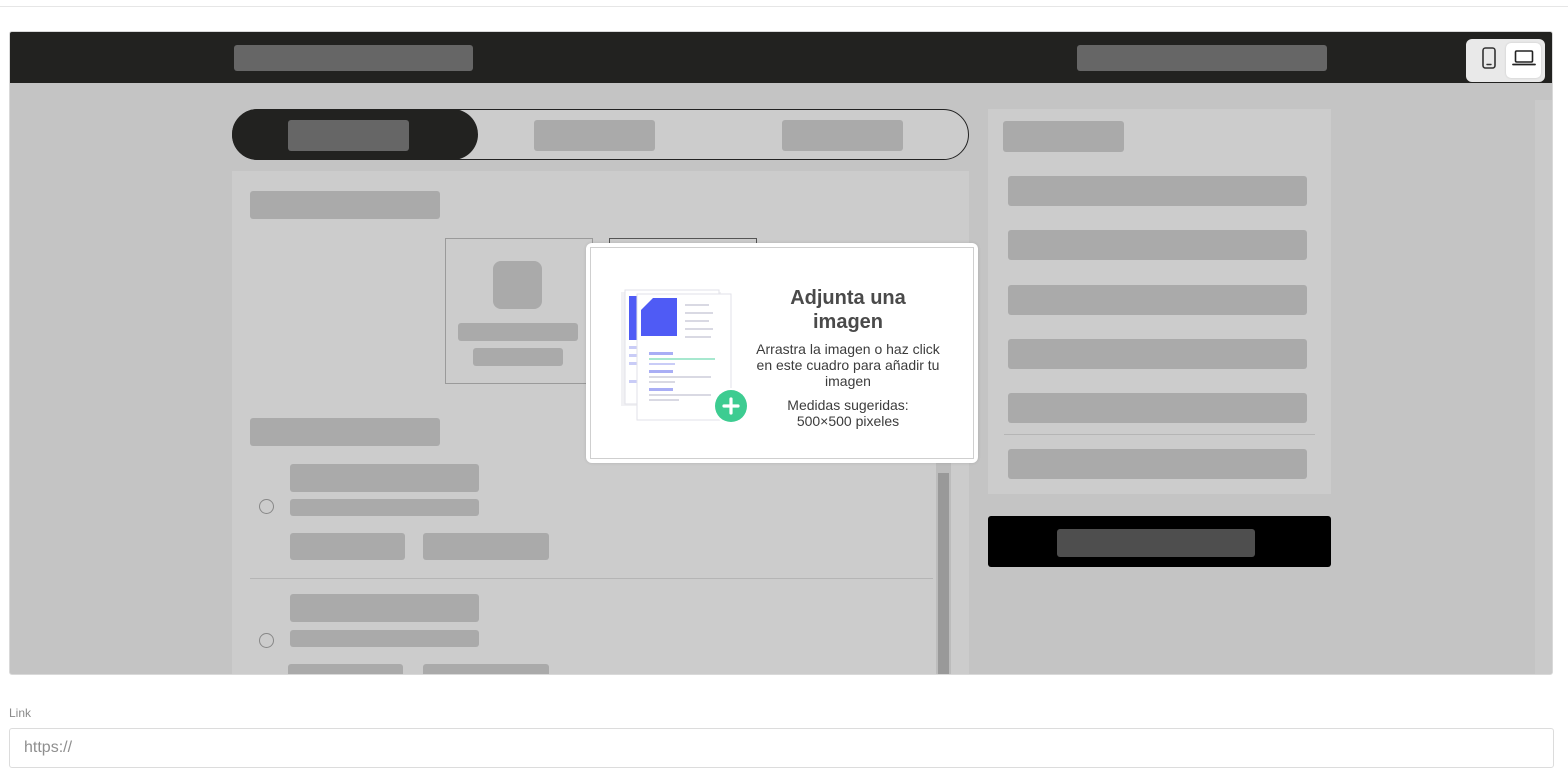  Describe the element at coordinates (848, 405) in the screenshot. I see `upload-size-hint-line1: Medidas sugeridas:` at that location.